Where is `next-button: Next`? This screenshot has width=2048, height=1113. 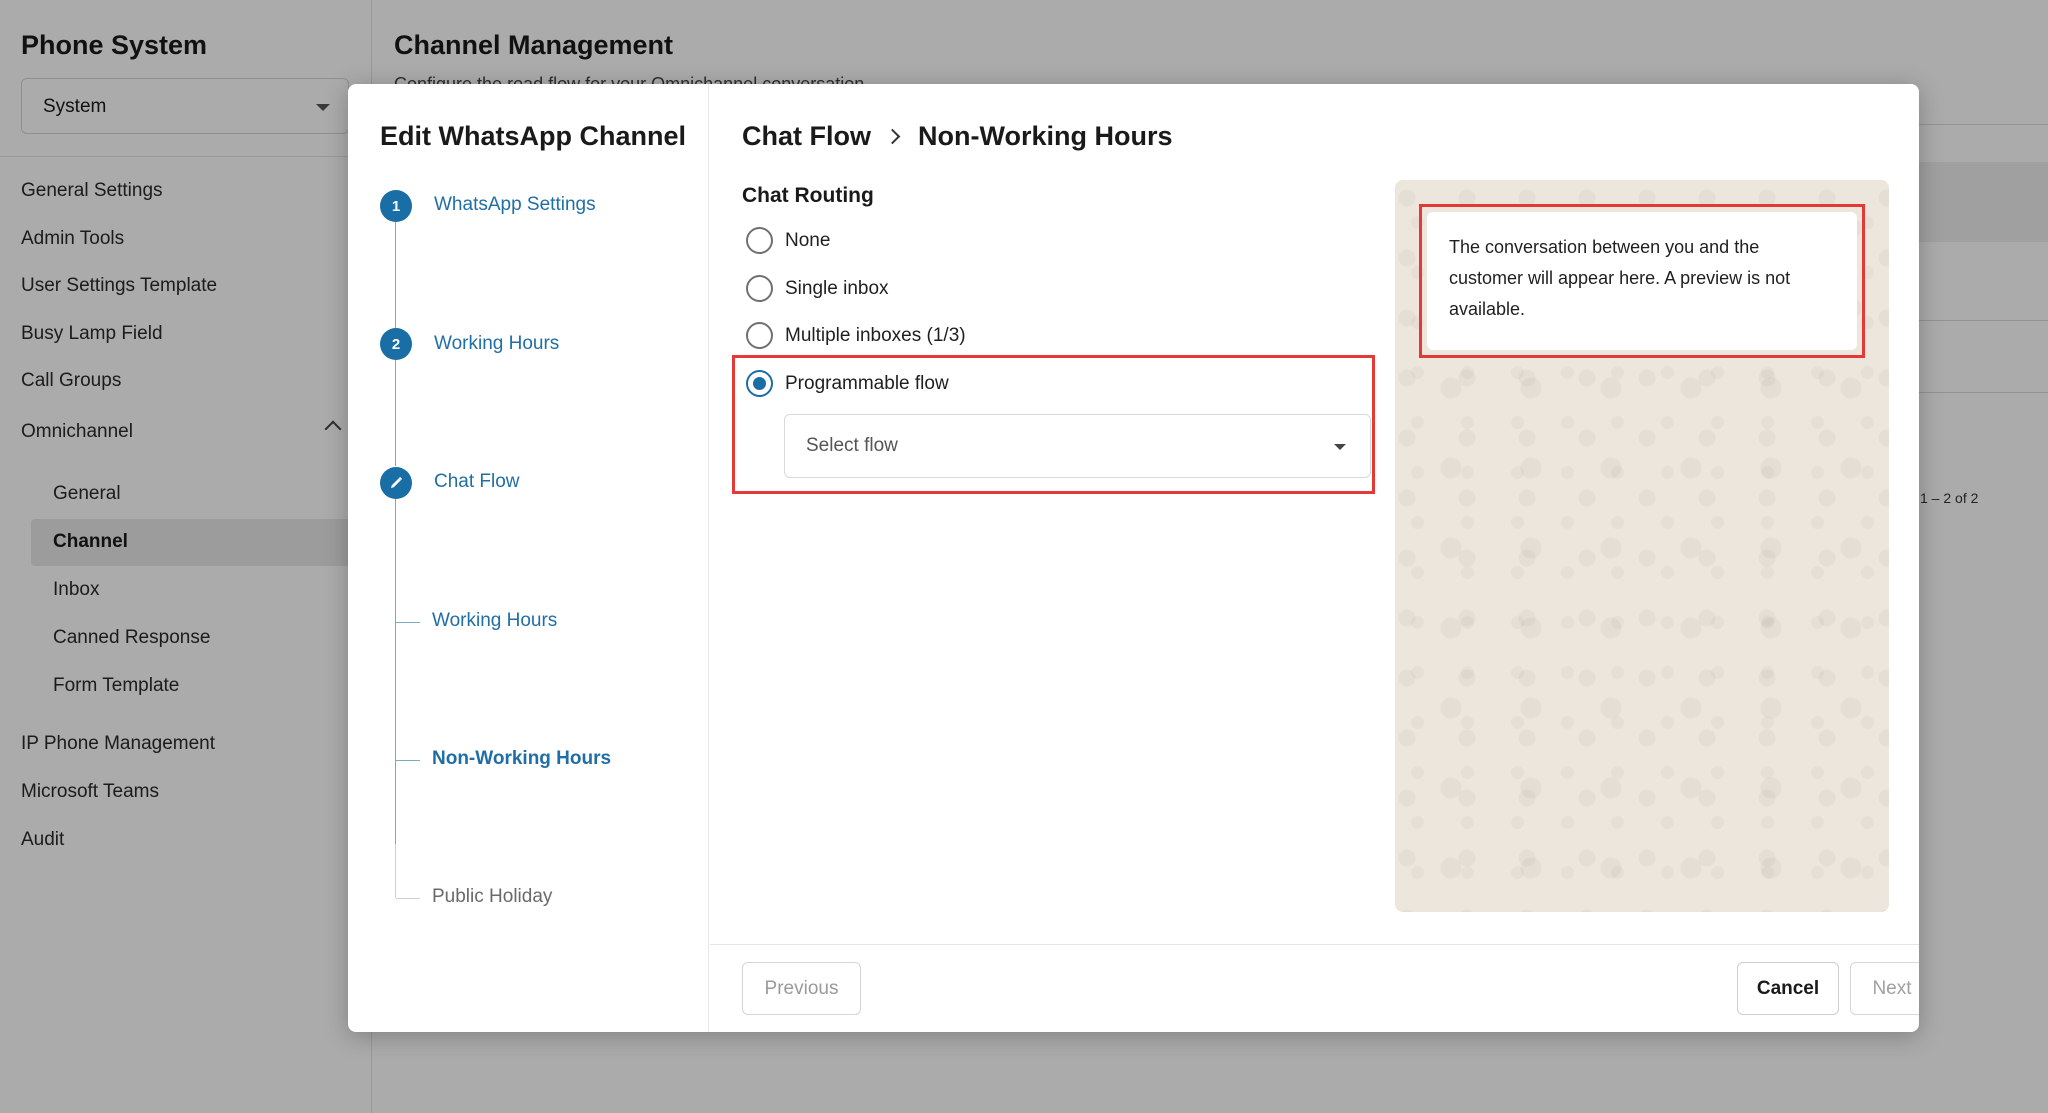 next-button: Next is located at coordinates (1884, 988).